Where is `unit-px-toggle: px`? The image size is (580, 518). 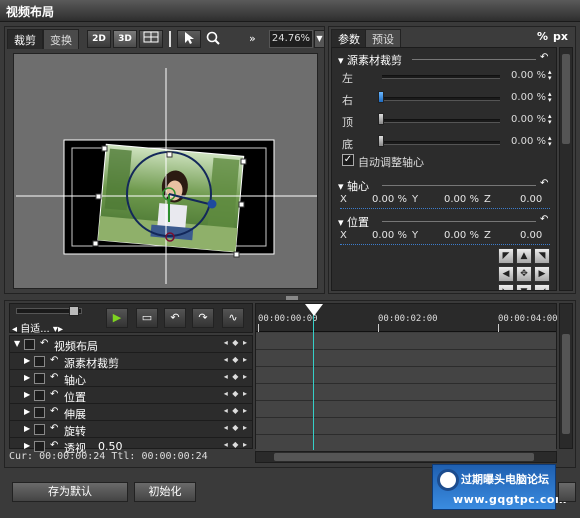 unit-px-toggle: px is located at coordinates (560, 36).